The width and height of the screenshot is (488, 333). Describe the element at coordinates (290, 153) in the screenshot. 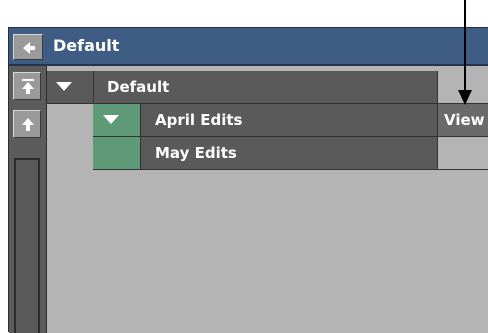

I see `list-item-may: May Edits` at that location.